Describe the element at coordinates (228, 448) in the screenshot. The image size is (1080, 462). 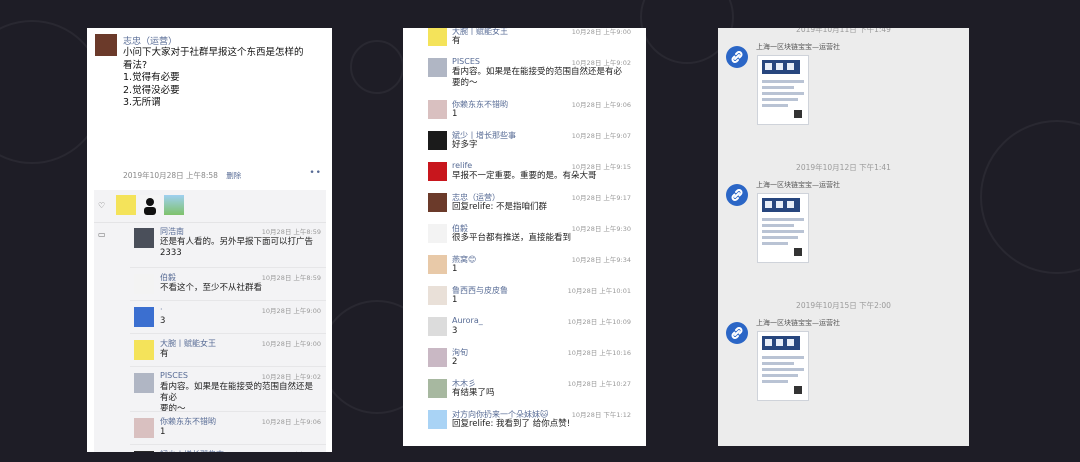
I see `comment-item: 斌少丨增长那些事 10月28日 上午9:07` at that location.